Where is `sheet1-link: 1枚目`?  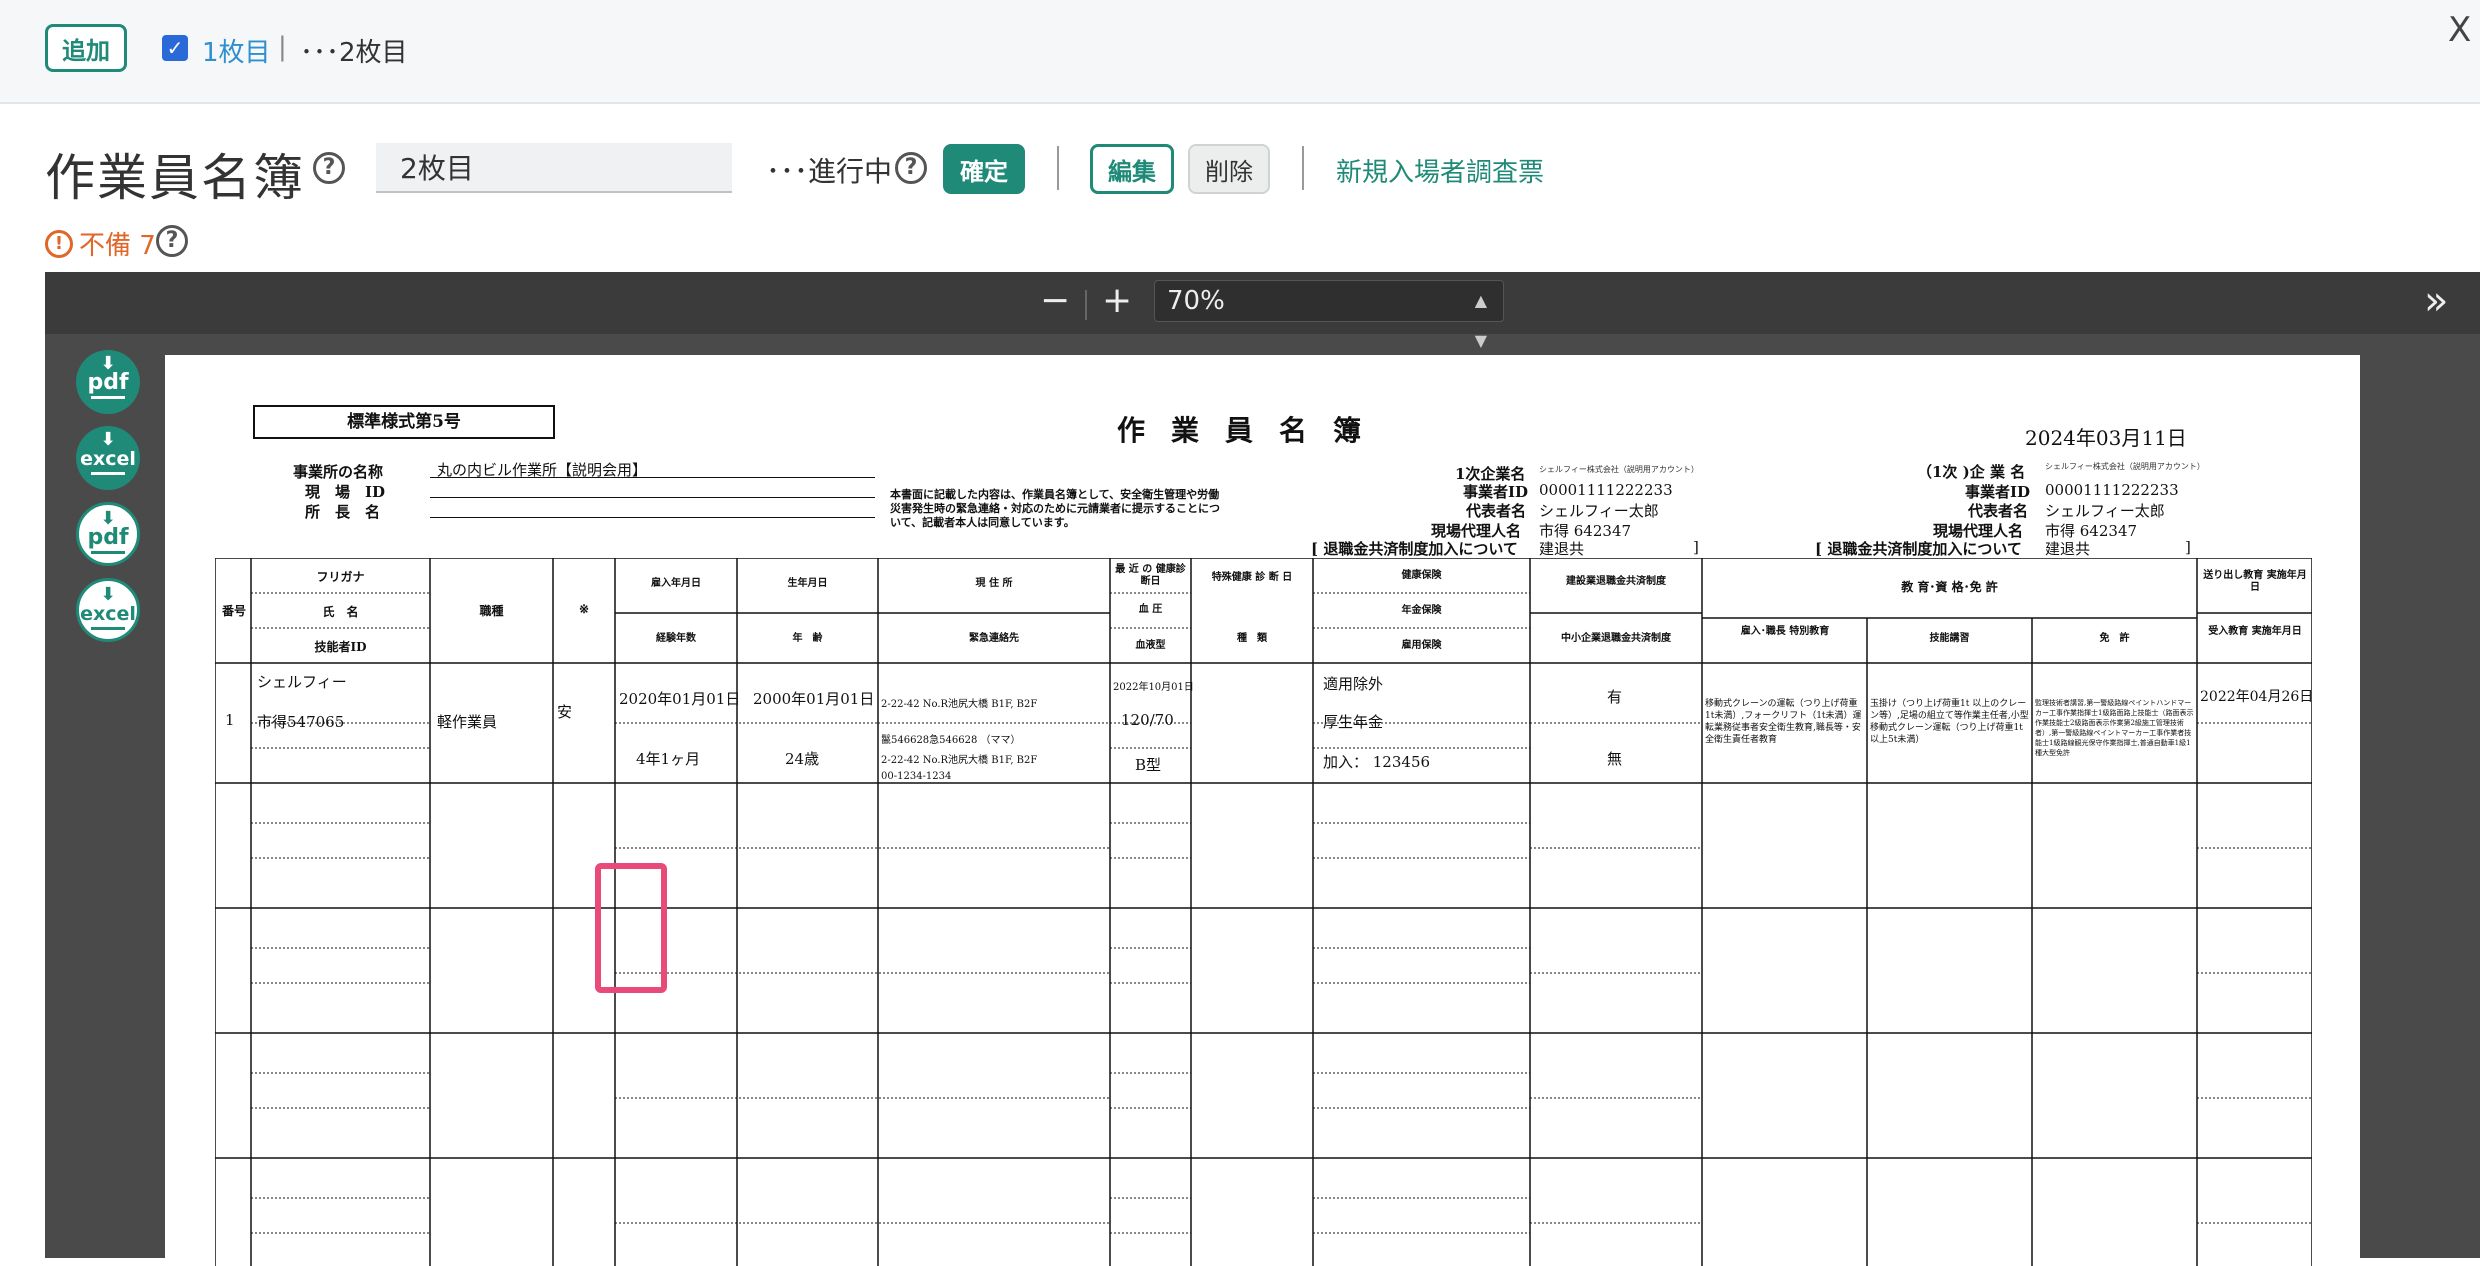 sheet1-link: 1枚目 is located at coordinates (236, 50).